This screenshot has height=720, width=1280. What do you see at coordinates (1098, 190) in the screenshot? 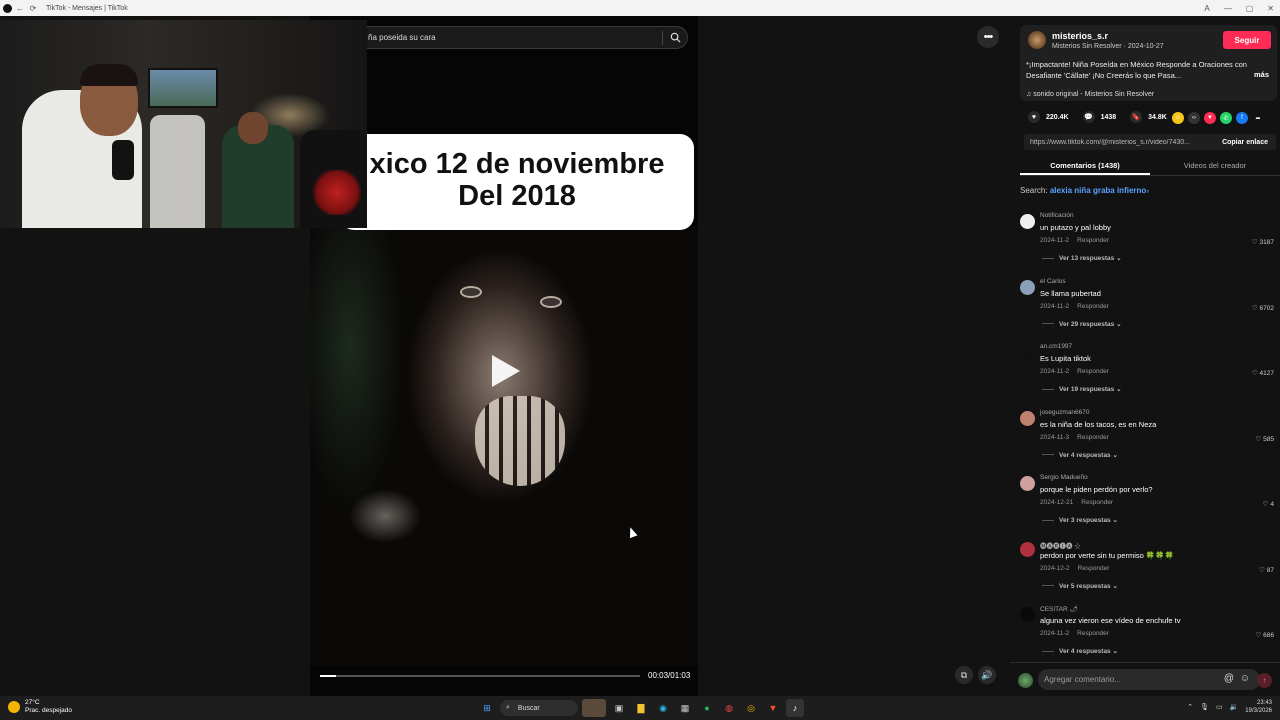
I see `search-suggest-term: alexia niña graba infierno` at bounding box center [1098, 190].